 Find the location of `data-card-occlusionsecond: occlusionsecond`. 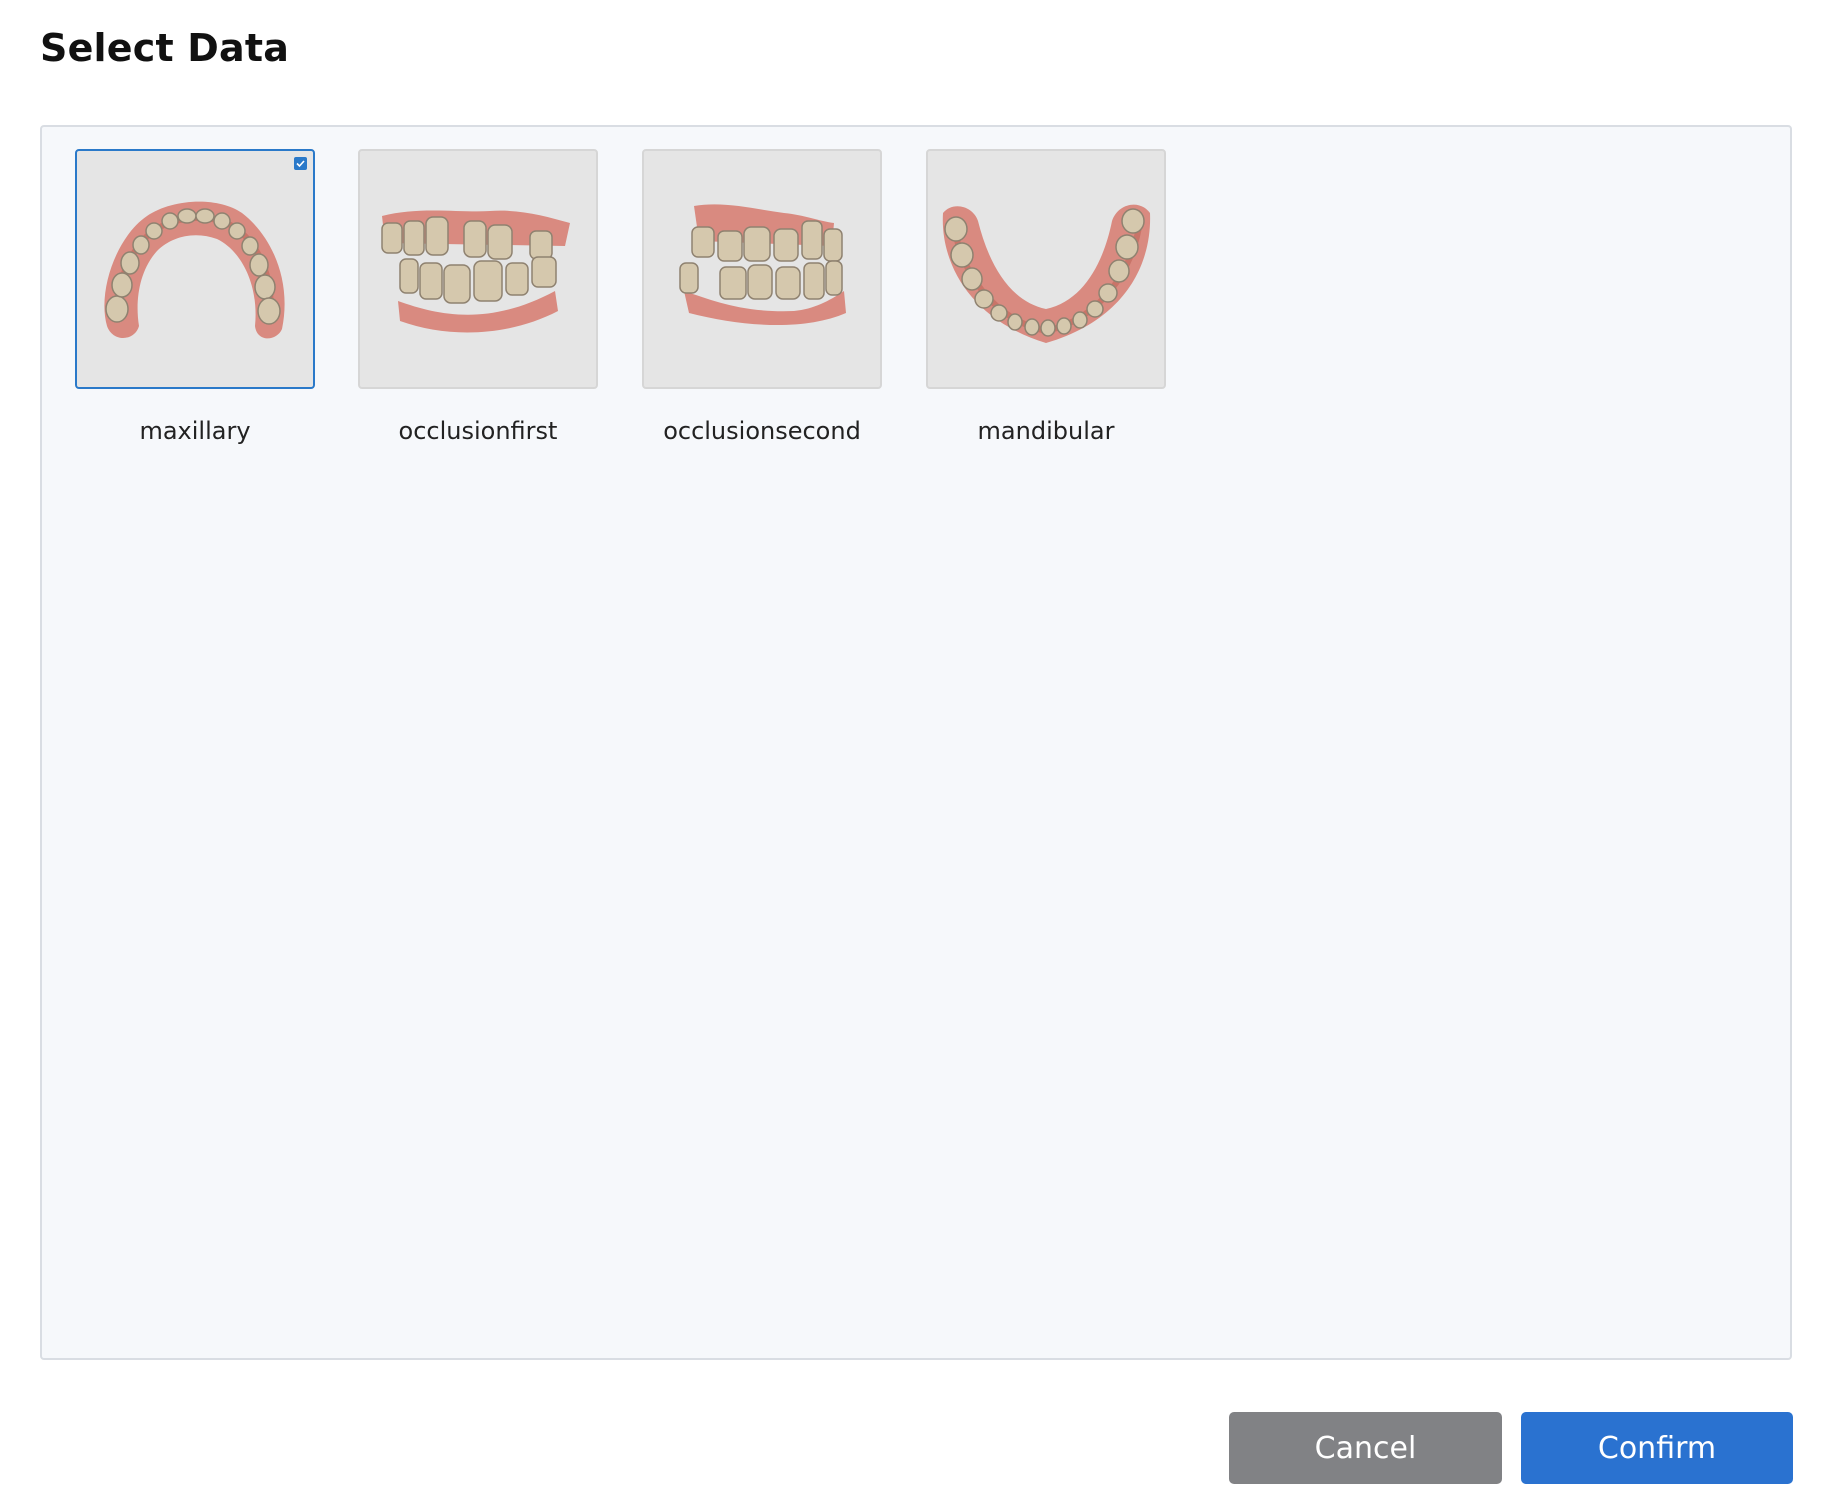

data-card-occlusionsecond: occlusionsecond is located at coordinates (762, 297).